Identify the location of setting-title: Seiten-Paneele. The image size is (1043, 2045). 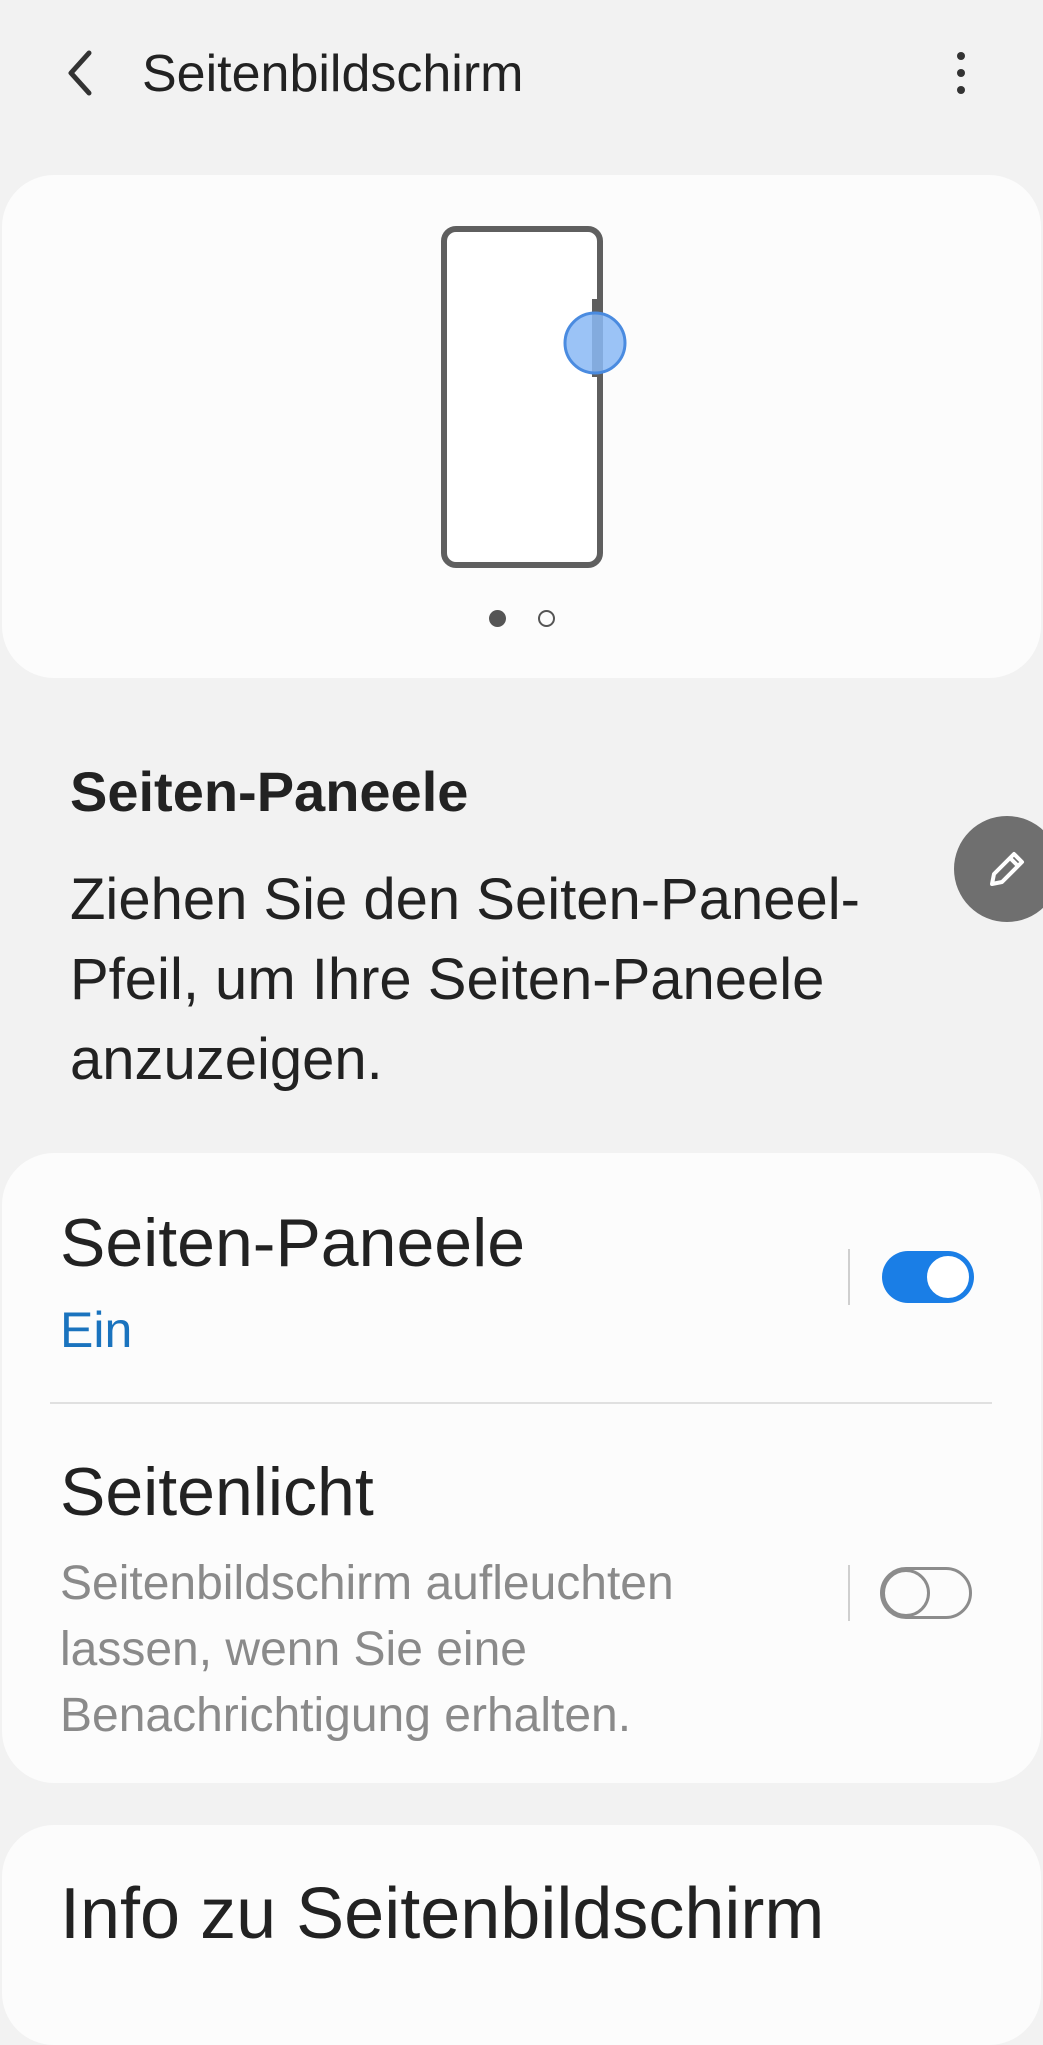
(293, 1243).